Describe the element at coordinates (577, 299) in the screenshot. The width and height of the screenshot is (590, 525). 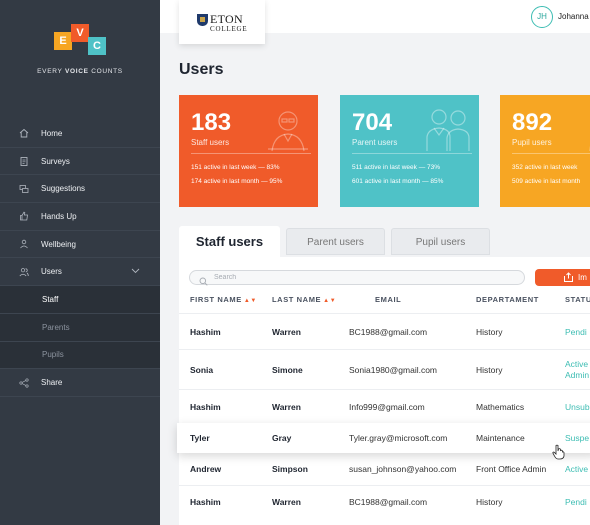
I see `column-header-status: STATU` at that location.